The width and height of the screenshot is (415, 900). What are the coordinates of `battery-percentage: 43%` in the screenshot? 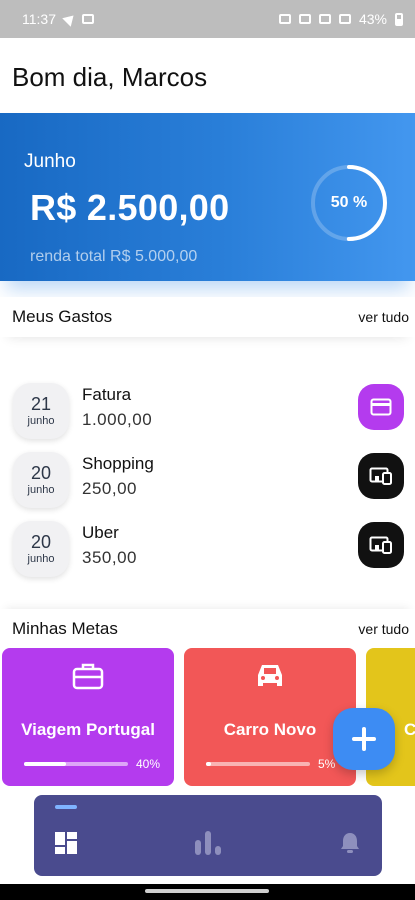 It's located at (372, 19).